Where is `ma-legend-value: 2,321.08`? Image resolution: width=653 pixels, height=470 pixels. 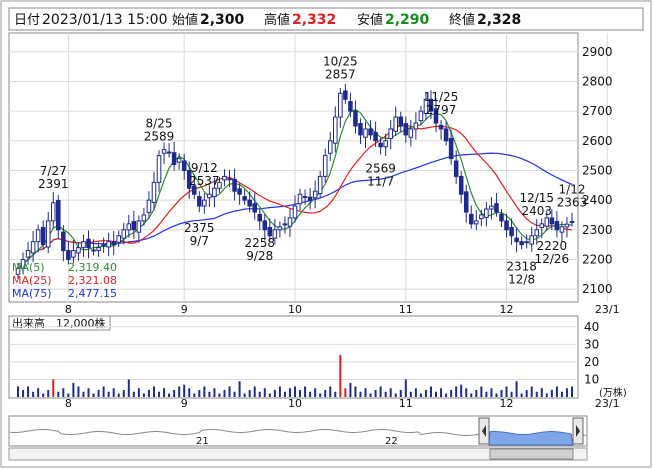
ma-legend-value: 2,321.08 is located at coordinates (92, 280).